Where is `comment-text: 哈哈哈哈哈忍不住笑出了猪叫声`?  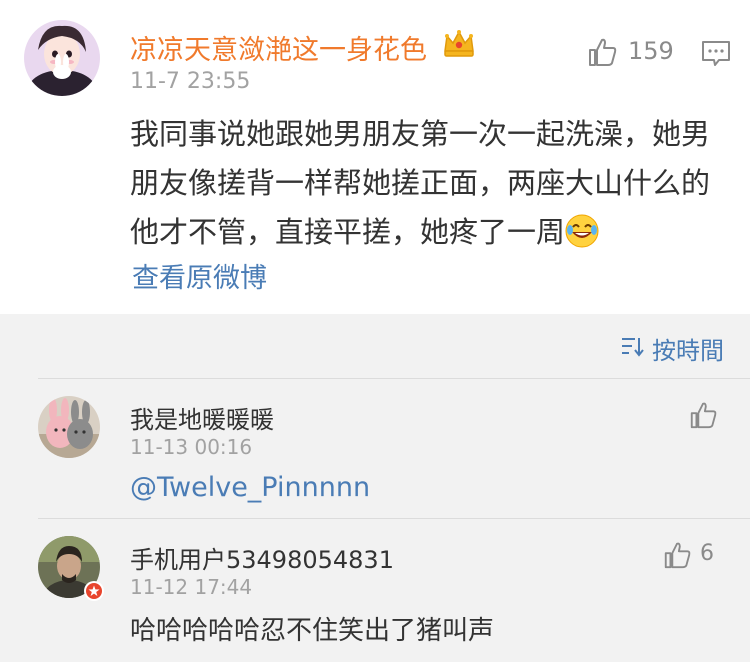 comment-text: 哈哈哈哈哈忍不住笑出了猪叫声 is located at coordinates (312, 631).